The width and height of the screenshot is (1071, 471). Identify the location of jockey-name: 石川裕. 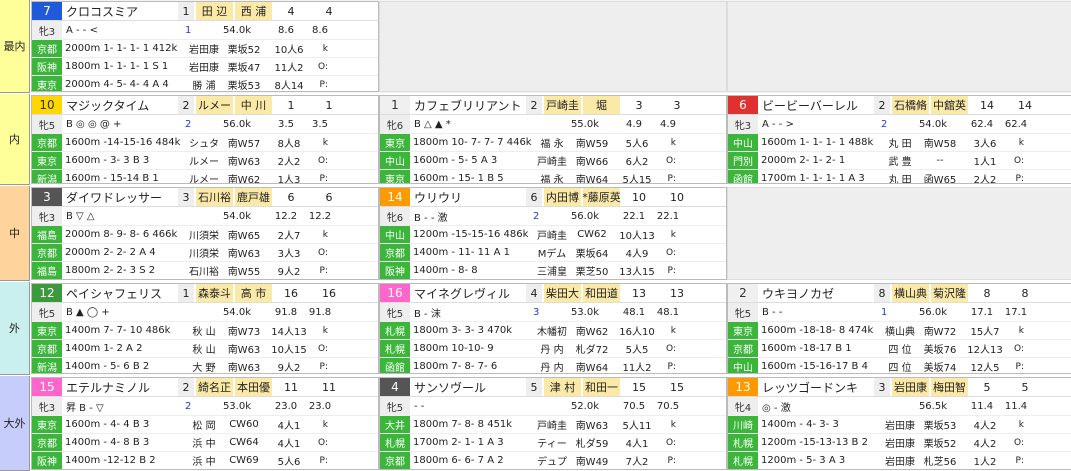
(214, 197).